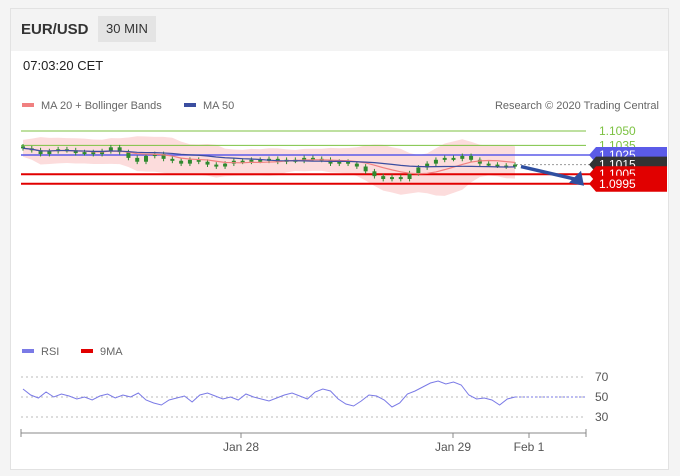  I want to click on rsi-tick-70: 70, so click(602, 377).